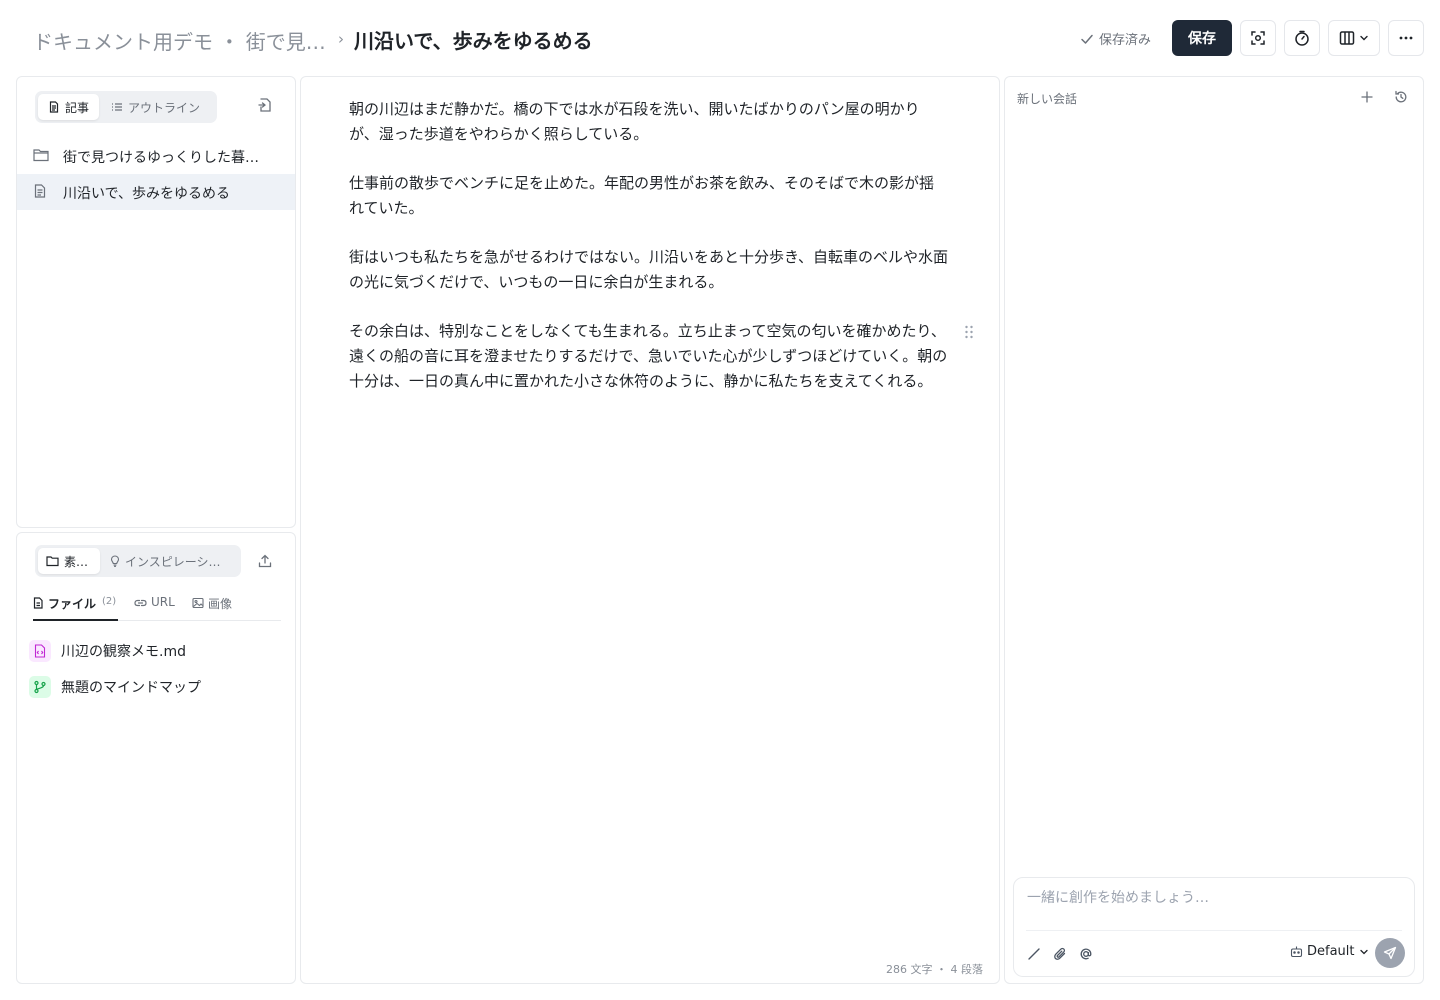 The image size is (1440, 1000). I want to click on slash-command-button, so click(1034, 954).